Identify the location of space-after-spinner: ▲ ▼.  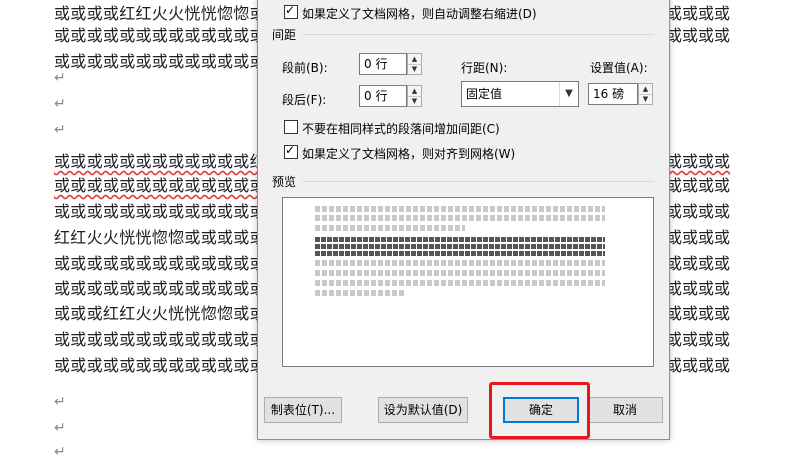
(414, 96).